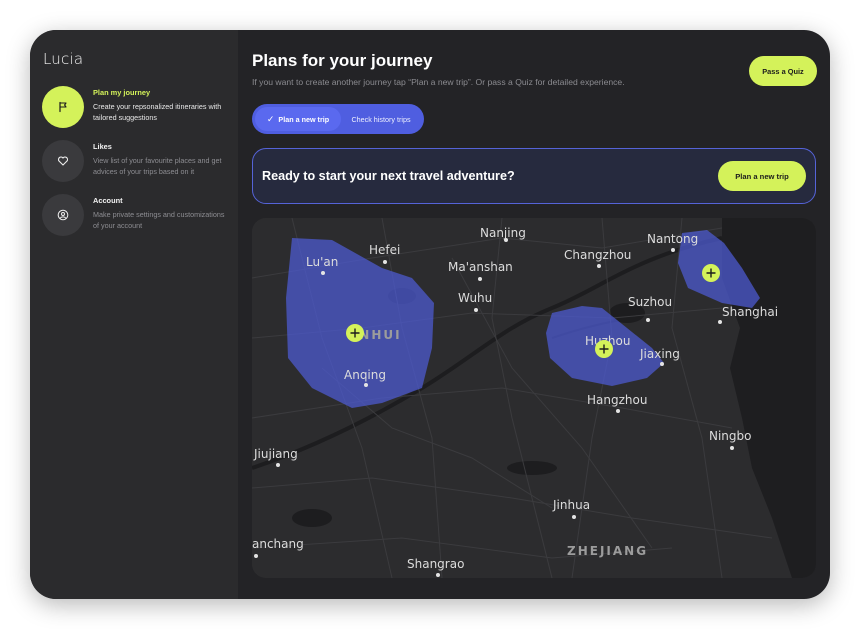  I want to click on tab-label: Plan a new trip, so click(304, 119).